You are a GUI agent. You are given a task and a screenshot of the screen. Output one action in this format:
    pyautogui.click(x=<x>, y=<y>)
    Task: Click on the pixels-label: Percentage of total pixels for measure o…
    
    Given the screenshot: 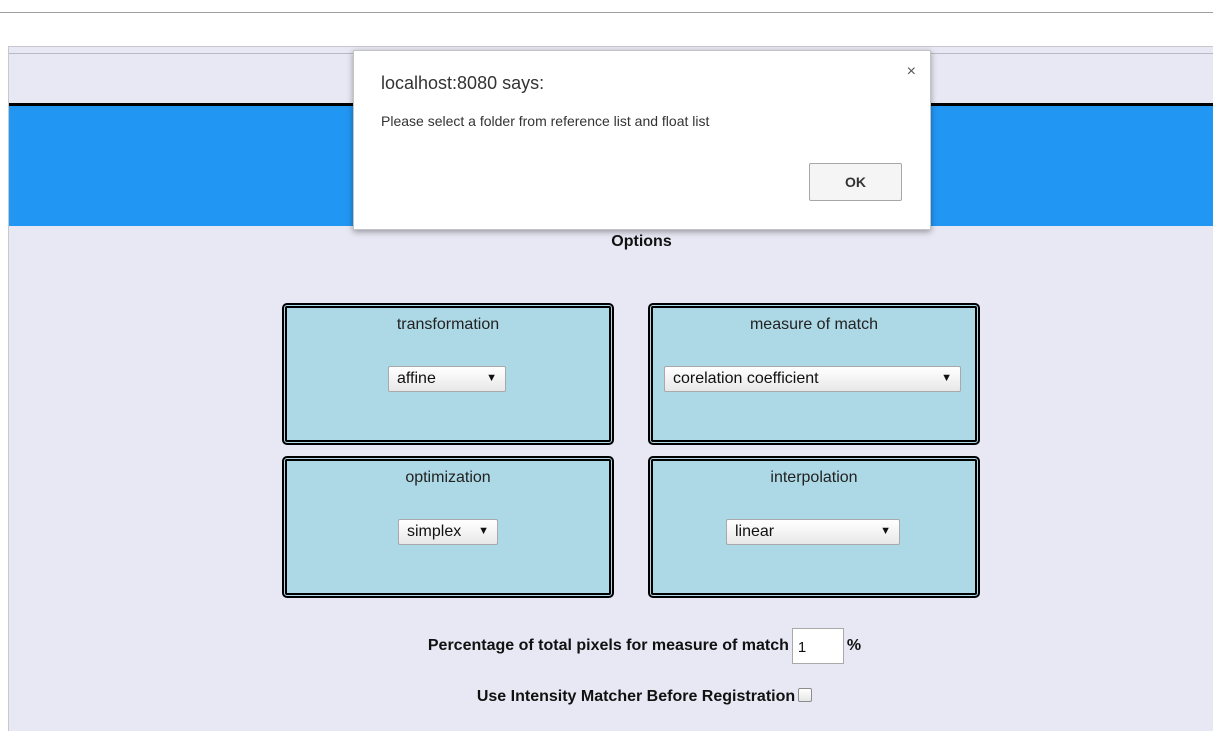 What is the action you would take?
    pyautogui.click(x=608, y=646)
    